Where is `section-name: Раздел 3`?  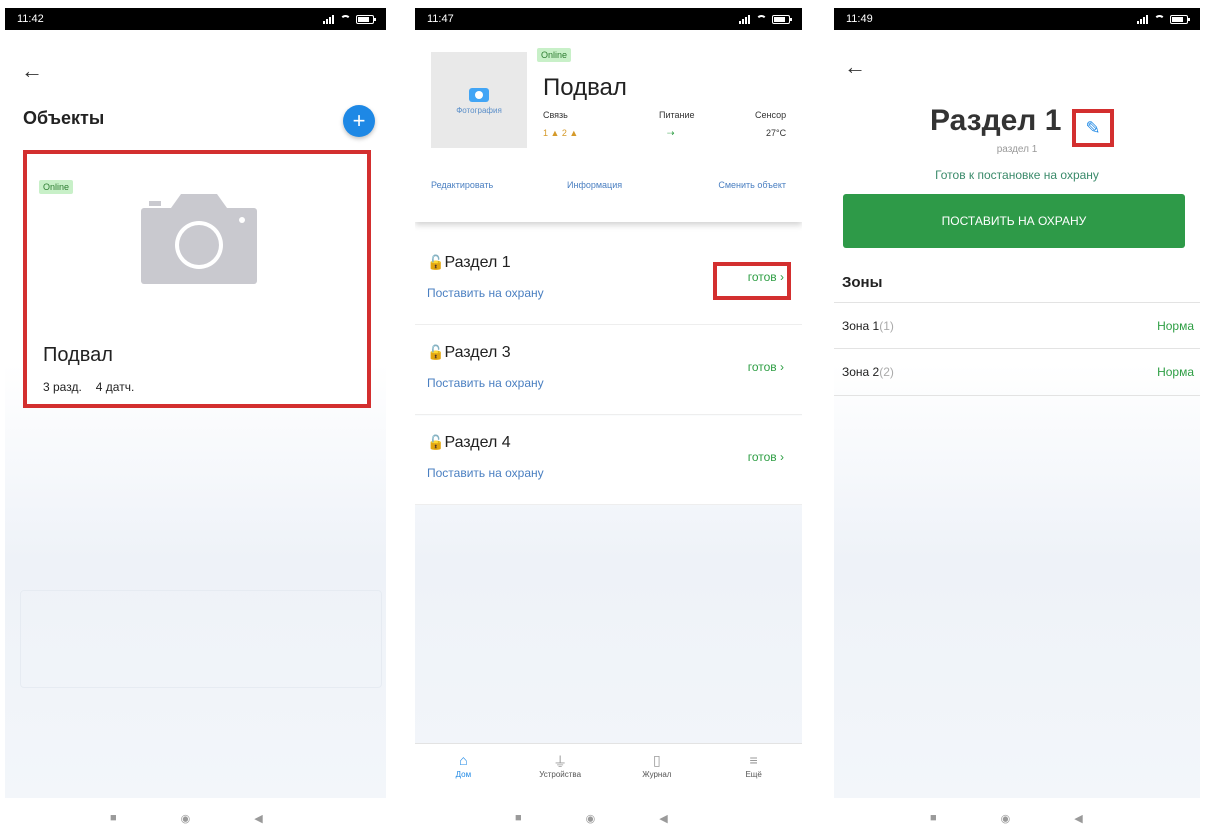 section-name: Раздел 3 is located at coordinates (477, 352).